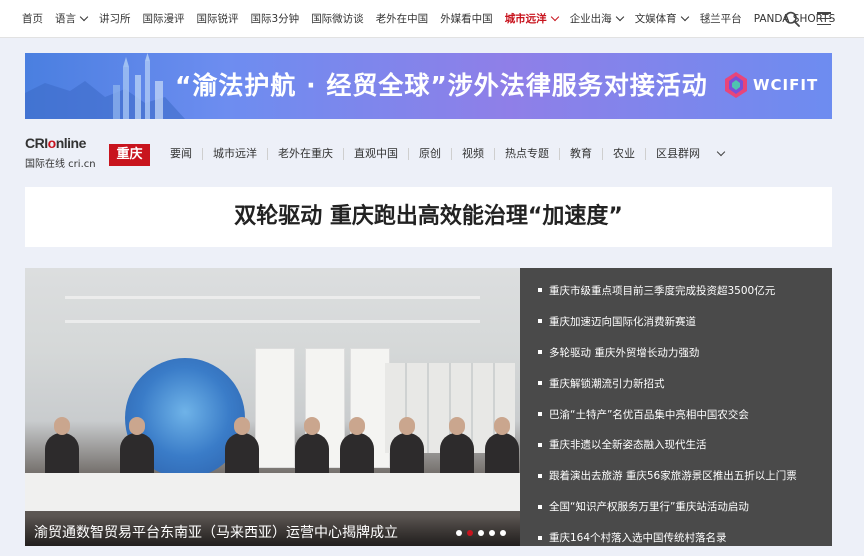  Describe the element at coordinates (472, 154) in the screenshot. I see `channel-item-video: 视频` at that location.